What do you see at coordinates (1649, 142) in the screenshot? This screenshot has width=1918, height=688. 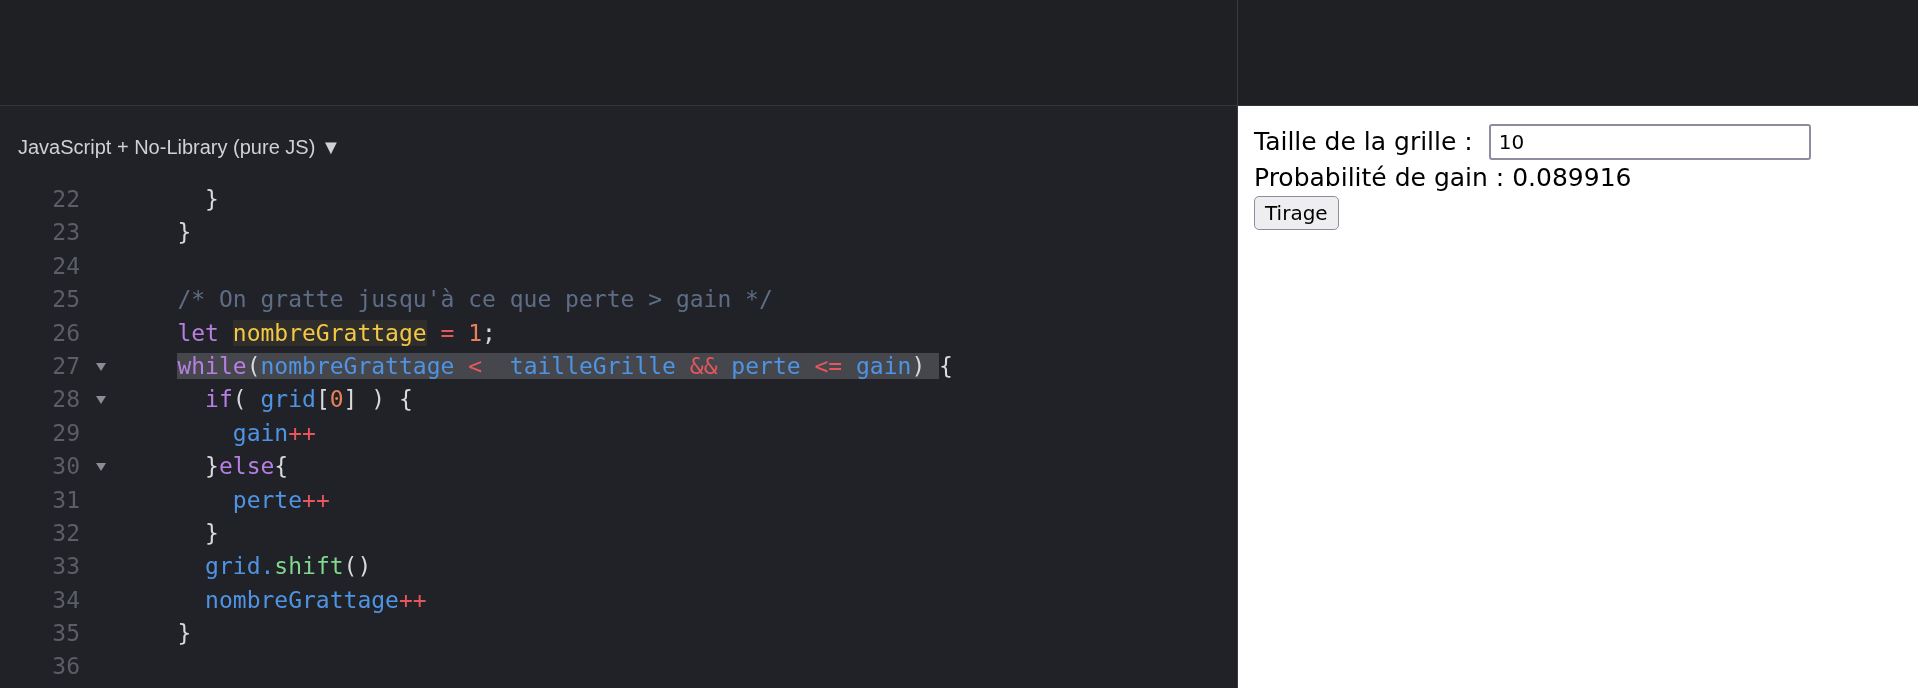 I see `grid-size-field: 10` at bounding box center [1649, 142].